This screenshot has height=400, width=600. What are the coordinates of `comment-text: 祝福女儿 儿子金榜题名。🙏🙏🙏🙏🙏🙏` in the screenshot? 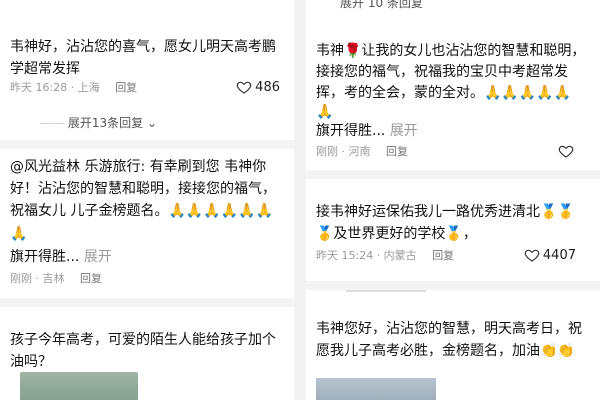 It's located at (142, 211).